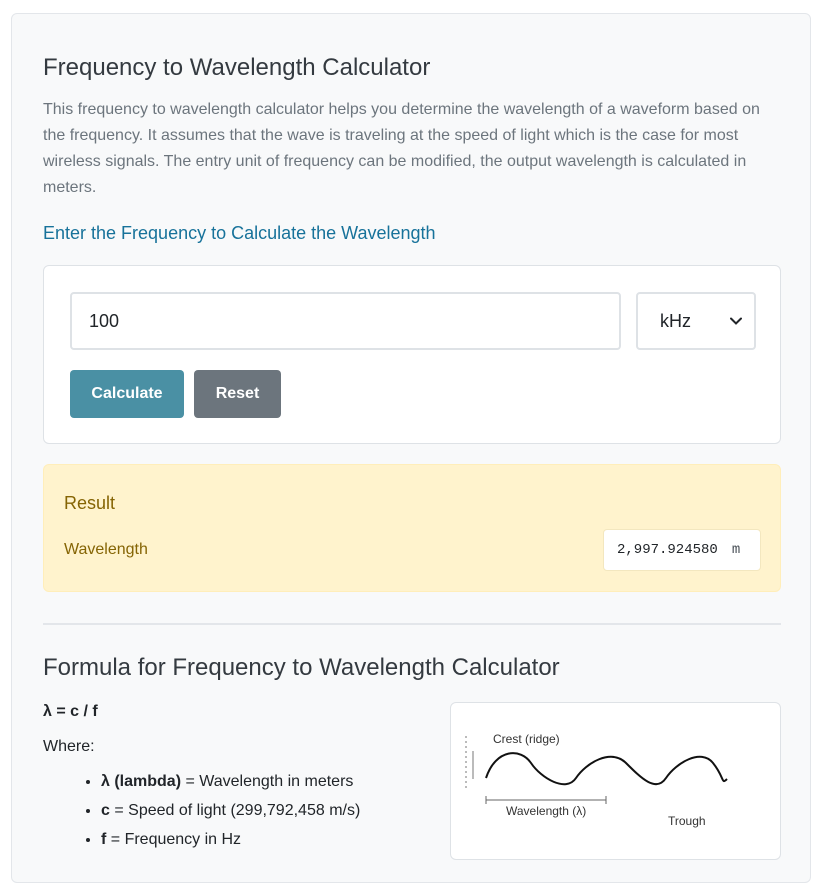  Describe the element at coordinates (675, 320) in the screenshot. I see `unit-select-value: kHz` at that location.